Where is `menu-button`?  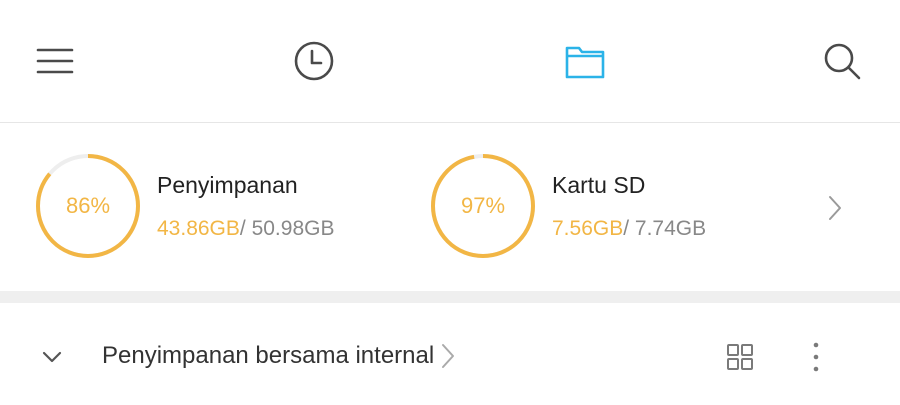 menu-button is located at coordinates (55, 61).